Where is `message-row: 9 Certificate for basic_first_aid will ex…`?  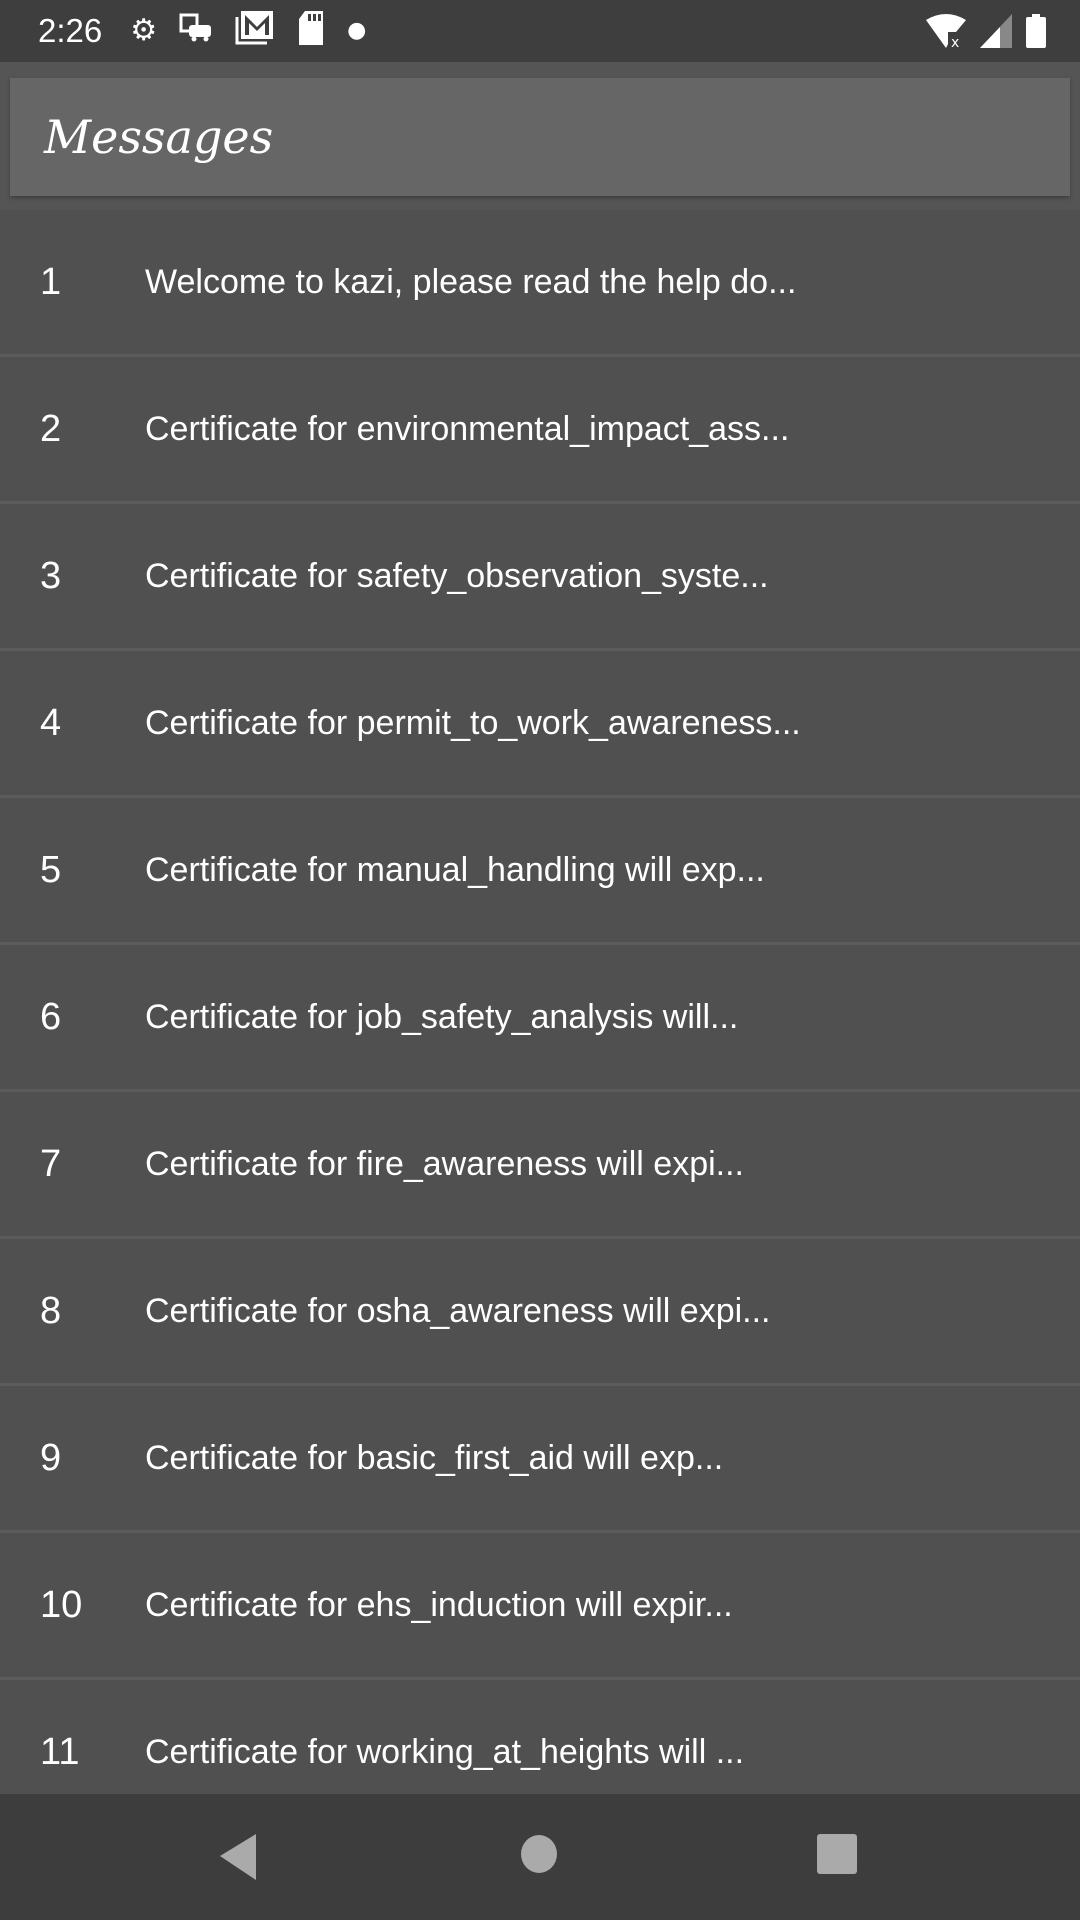
message-row: 9 Certificate for basic_first_aid will ex… is located at coordinates (540, 1459).